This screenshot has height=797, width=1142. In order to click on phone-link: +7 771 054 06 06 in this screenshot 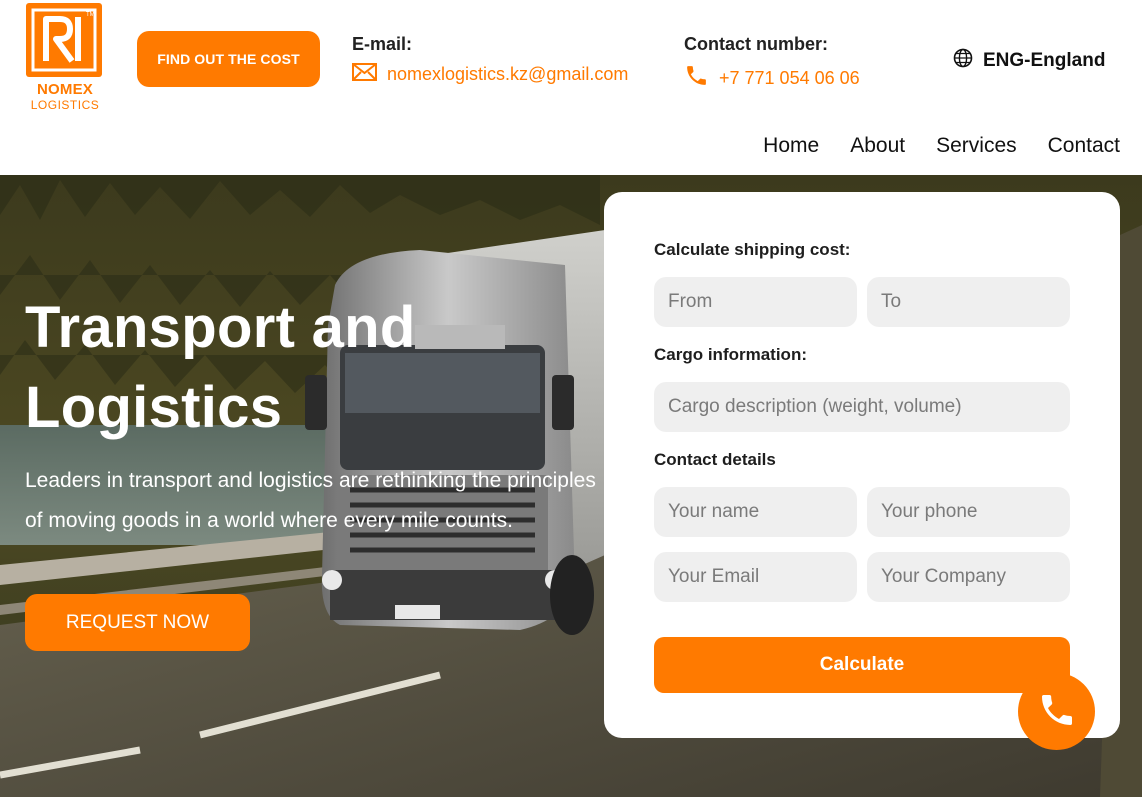, I will do `click(772, 78)`.